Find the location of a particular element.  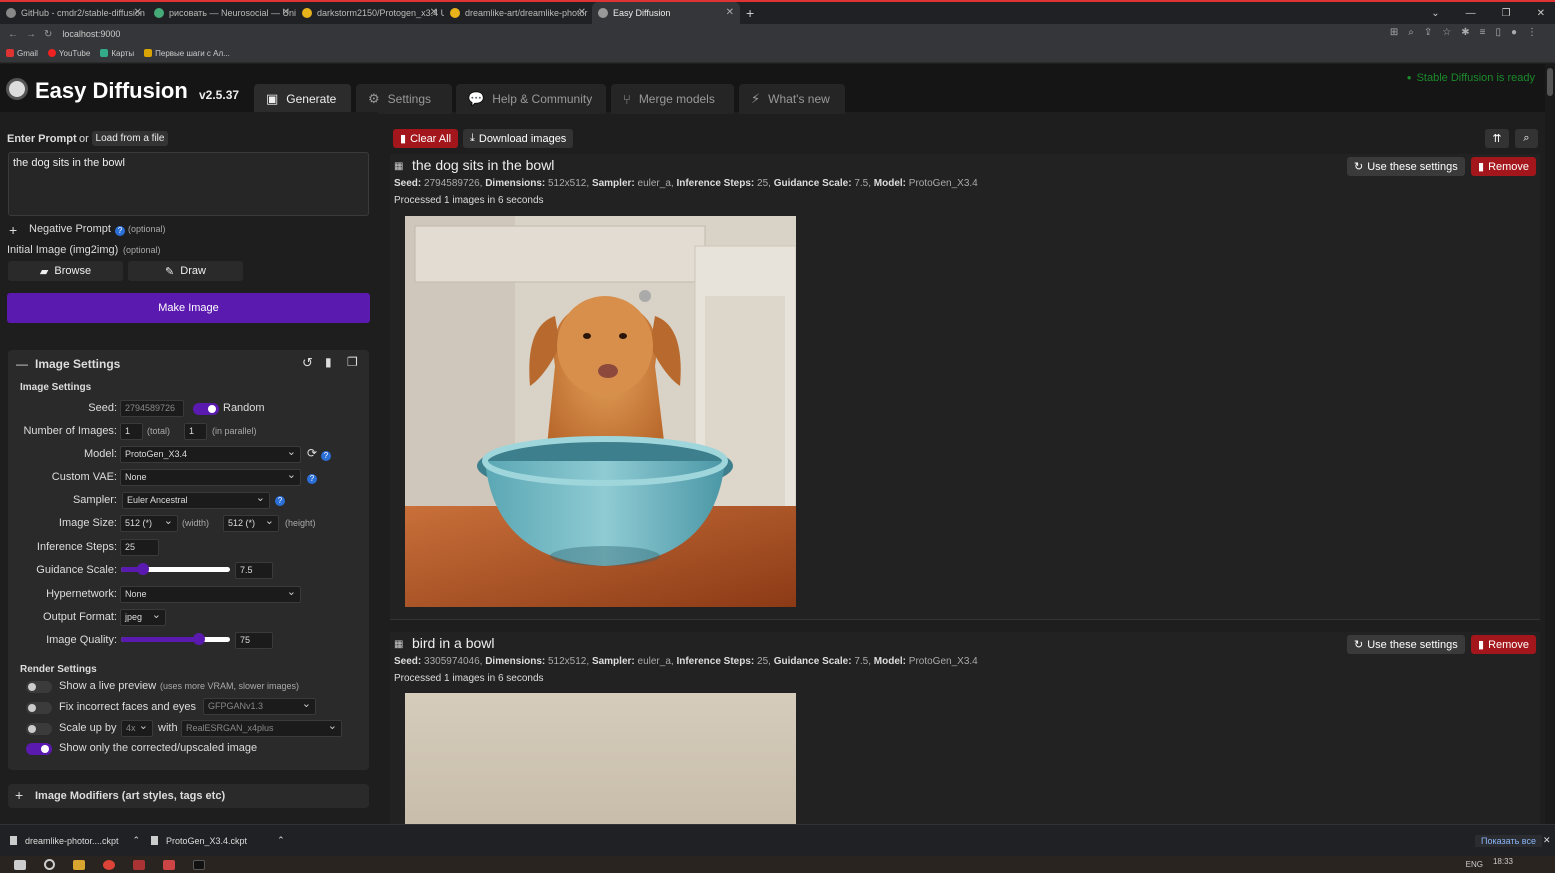

draw-button: ✎ Draw is located at coordinates (185, 271).